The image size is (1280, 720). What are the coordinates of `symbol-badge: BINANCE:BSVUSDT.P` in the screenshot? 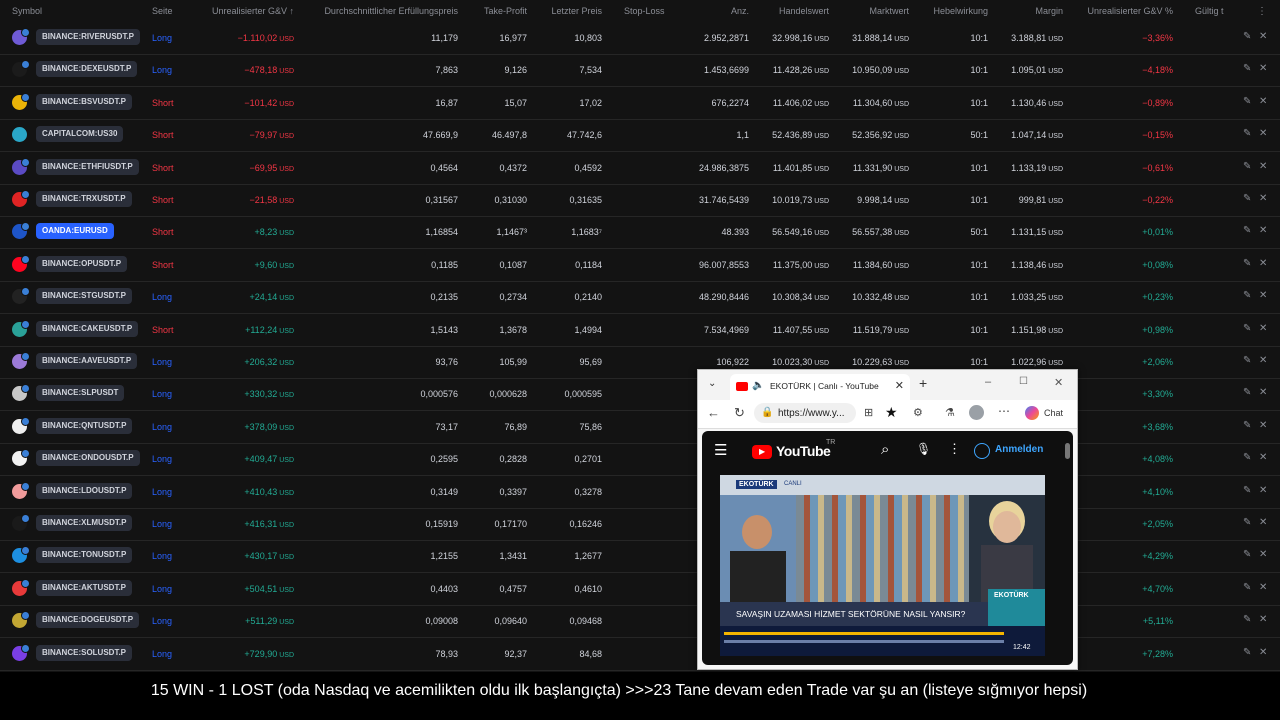 It's located at (84, 101).